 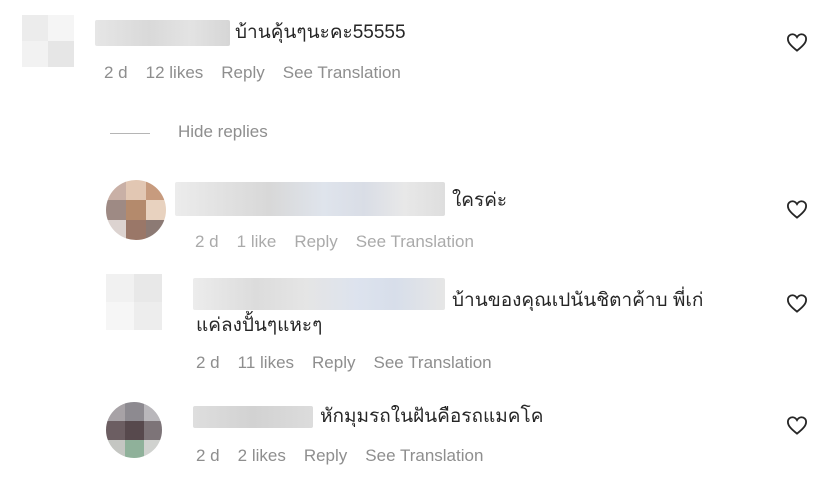 I want to click on reply-meta: 2 d 11 likes Reply See Translation, so click(x=353, y=363).